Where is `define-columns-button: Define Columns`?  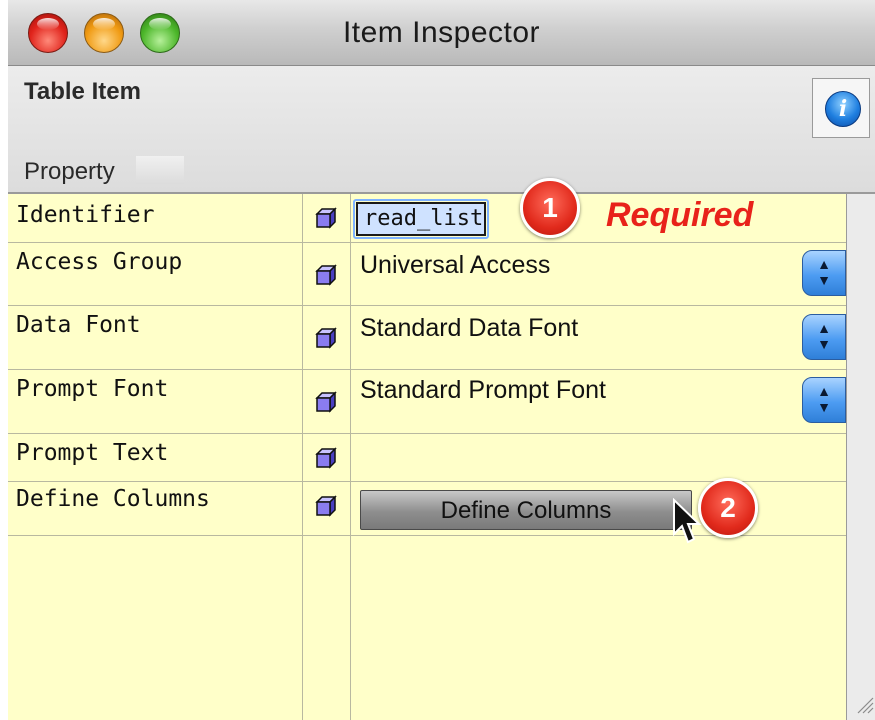
define-columns-button: Define Columns is located at coordinates (526, 510).